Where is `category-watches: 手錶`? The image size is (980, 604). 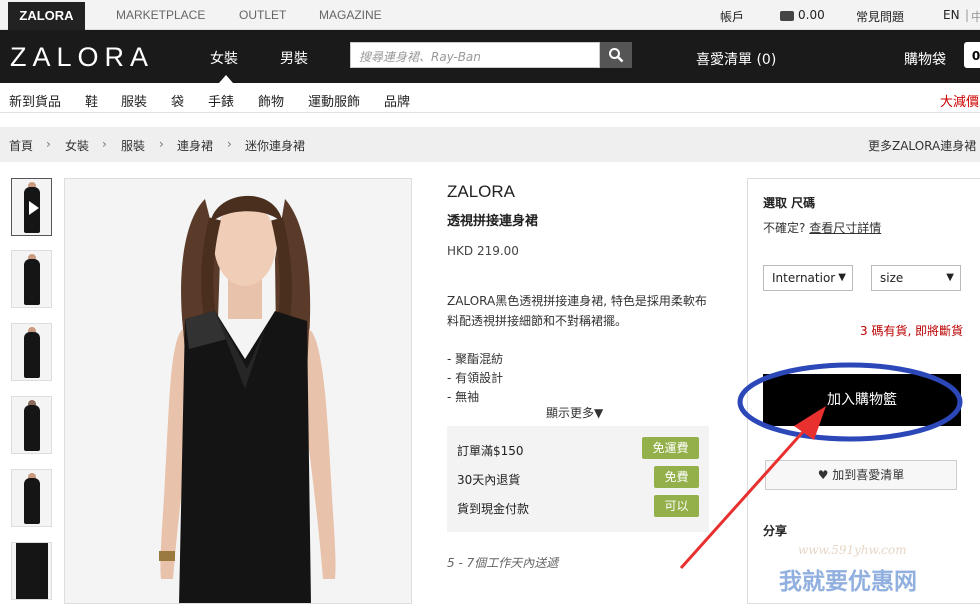
category-watches: 手錶 is located at coordinates (221, 100).